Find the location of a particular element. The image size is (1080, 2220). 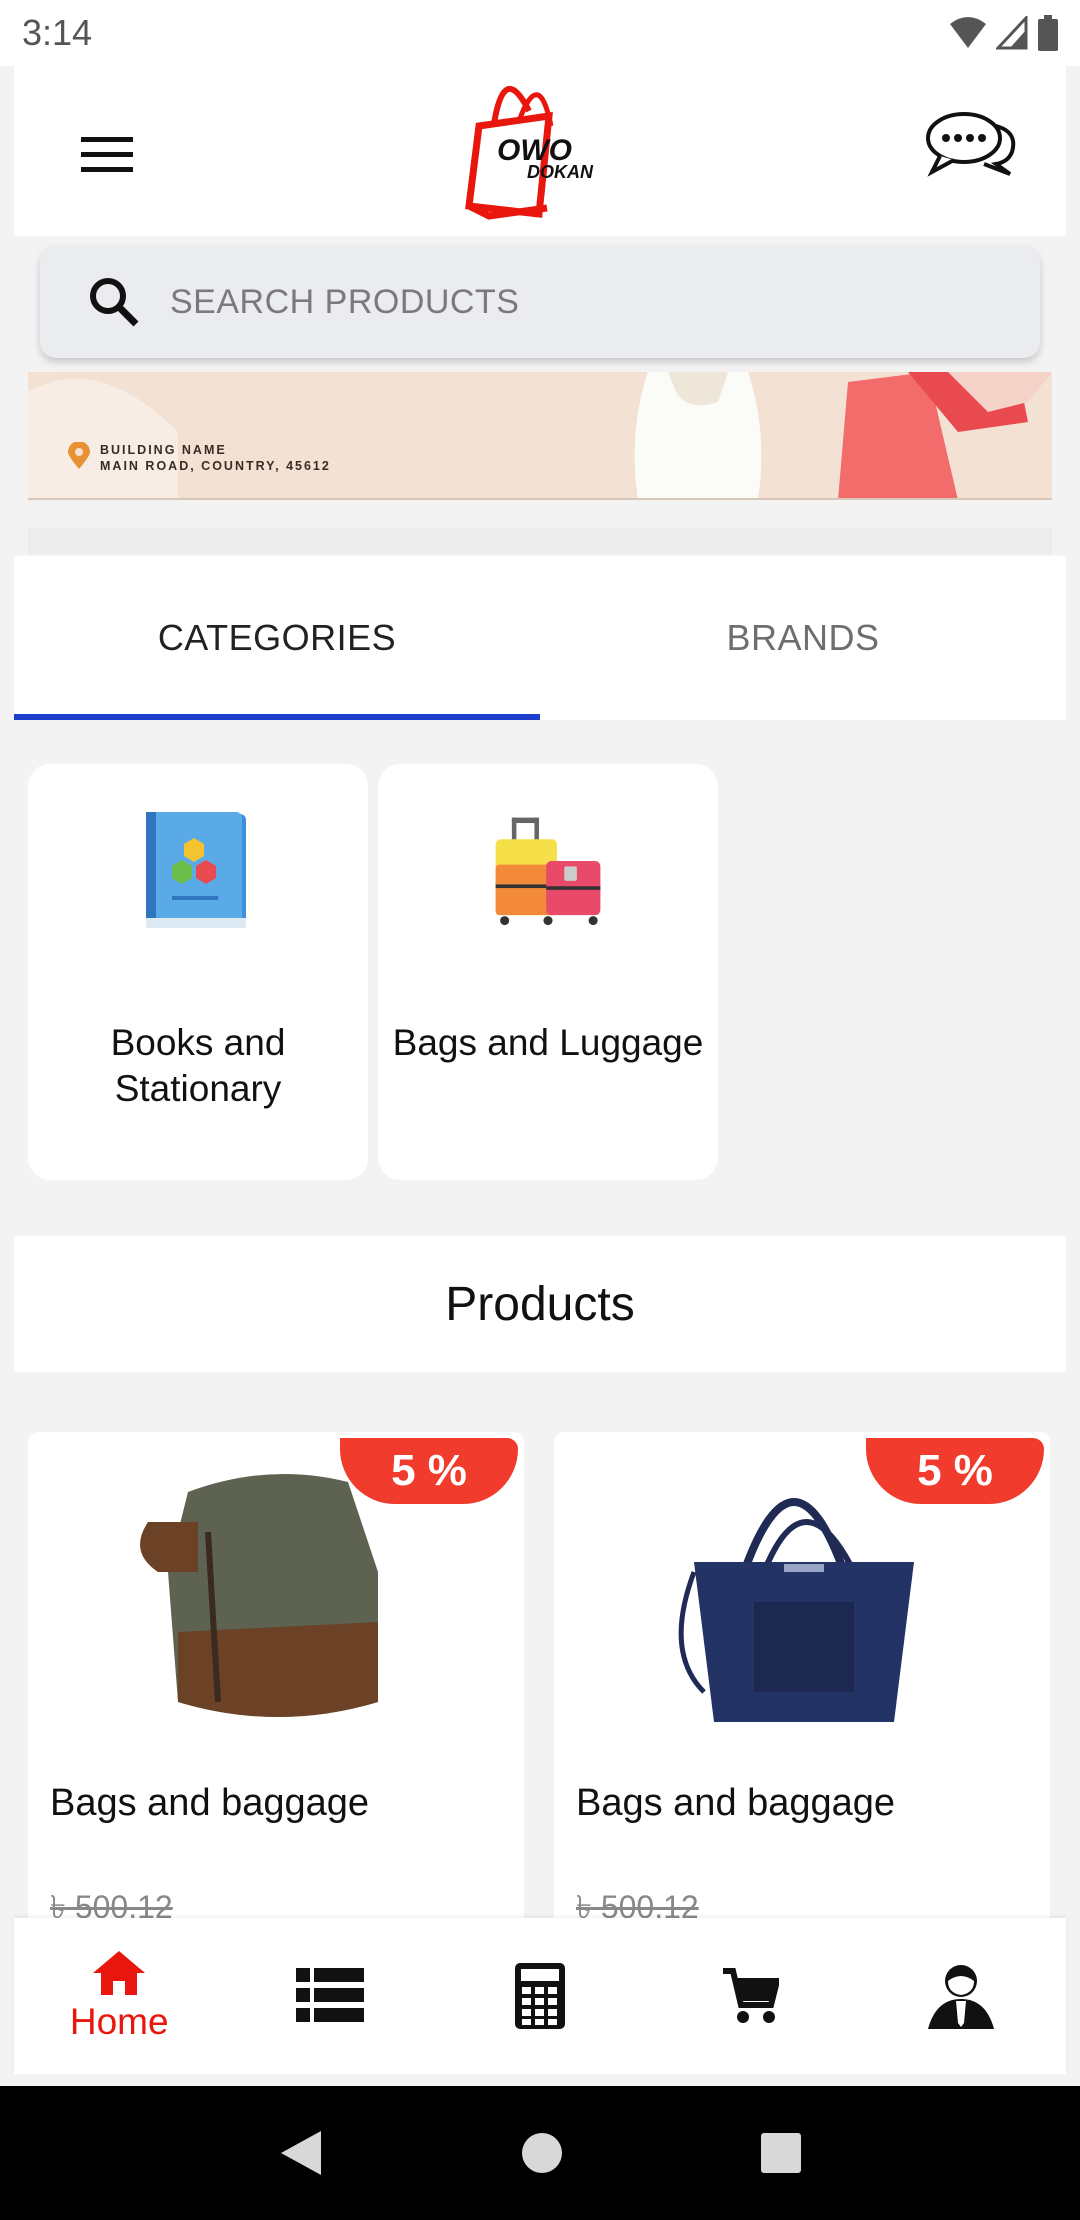

calculator-icon is located at coordinates (540, 1996).